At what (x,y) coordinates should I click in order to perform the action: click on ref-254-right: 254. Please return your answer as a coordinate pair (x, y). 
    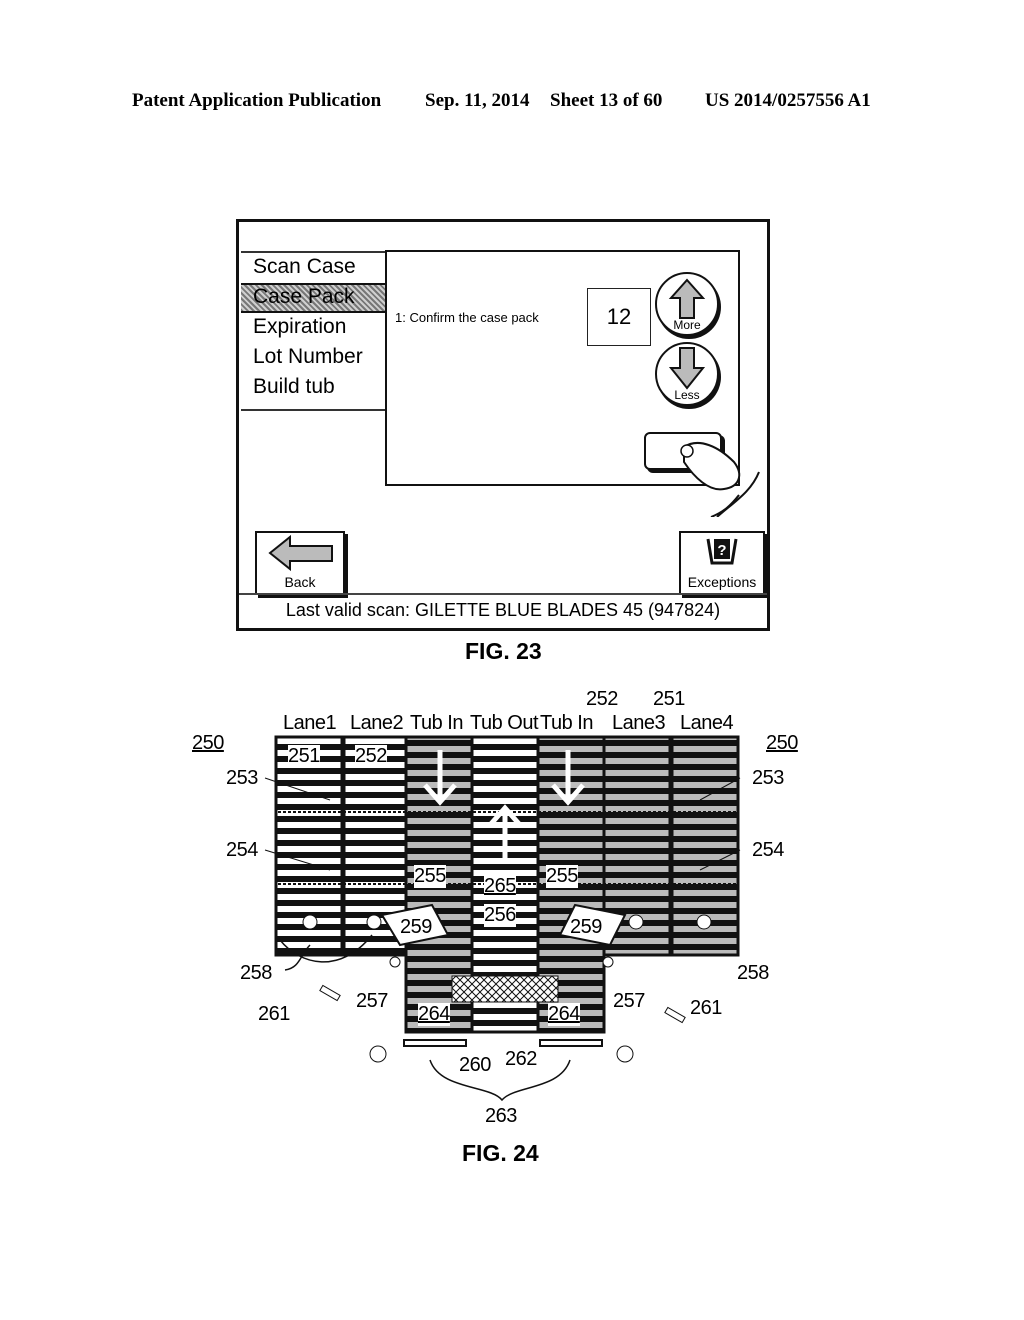
    Looking at the image, I should click on (768, 850).